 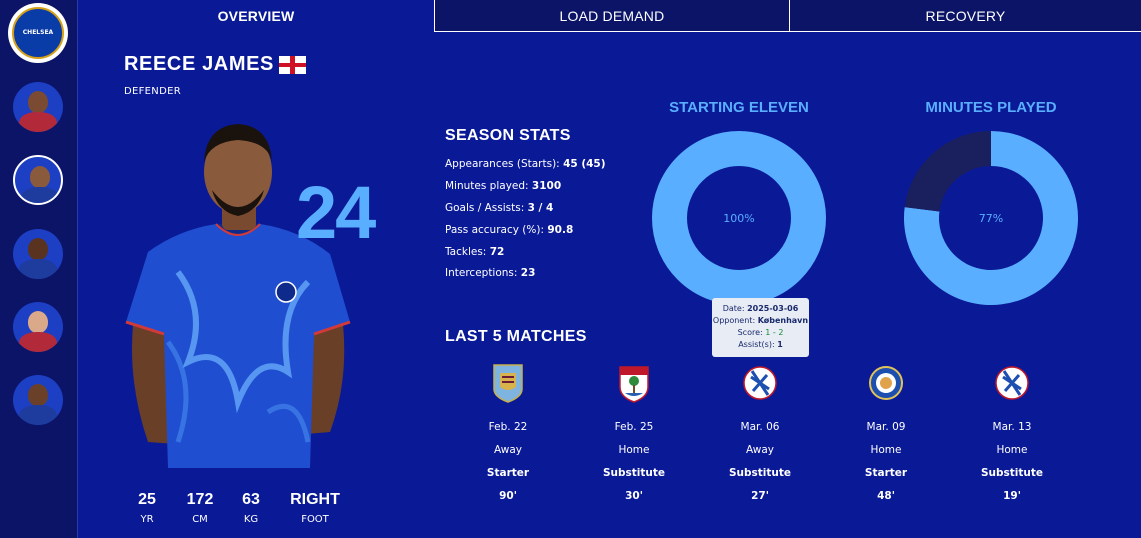 What do you see at coordinates (315, 499) in the screenshot?
I see `bio-foot-value: RIGHT` at bounding box center [315, 499].